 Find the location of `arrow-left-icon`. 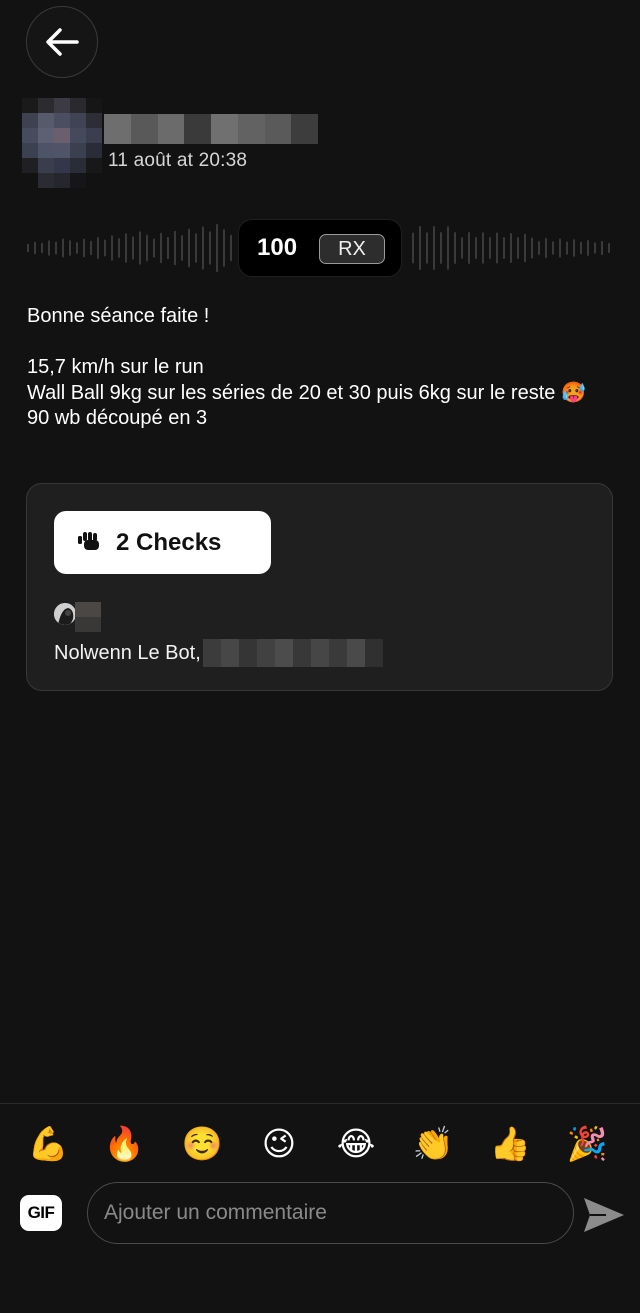

arrow-left-icon is located at coordinates (62, 42).